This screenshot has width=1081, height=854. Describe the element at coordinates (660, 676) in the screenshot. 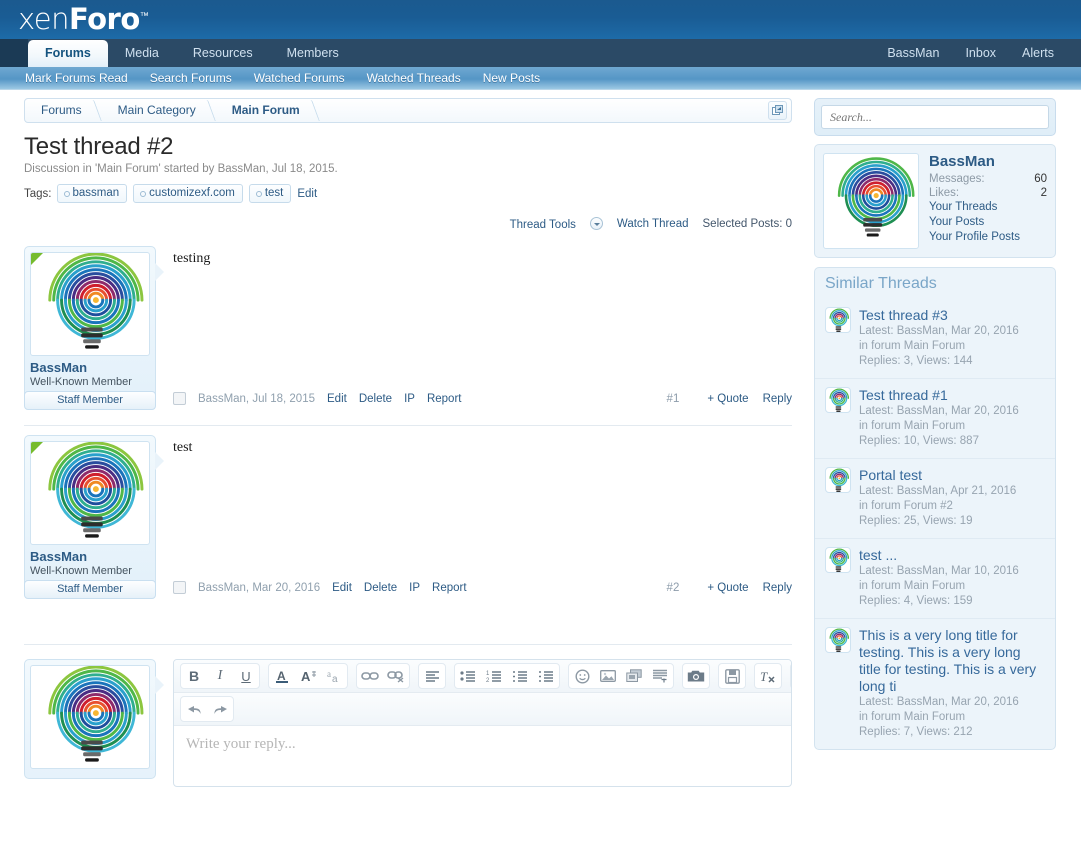

I see `quote-icon` at that location.